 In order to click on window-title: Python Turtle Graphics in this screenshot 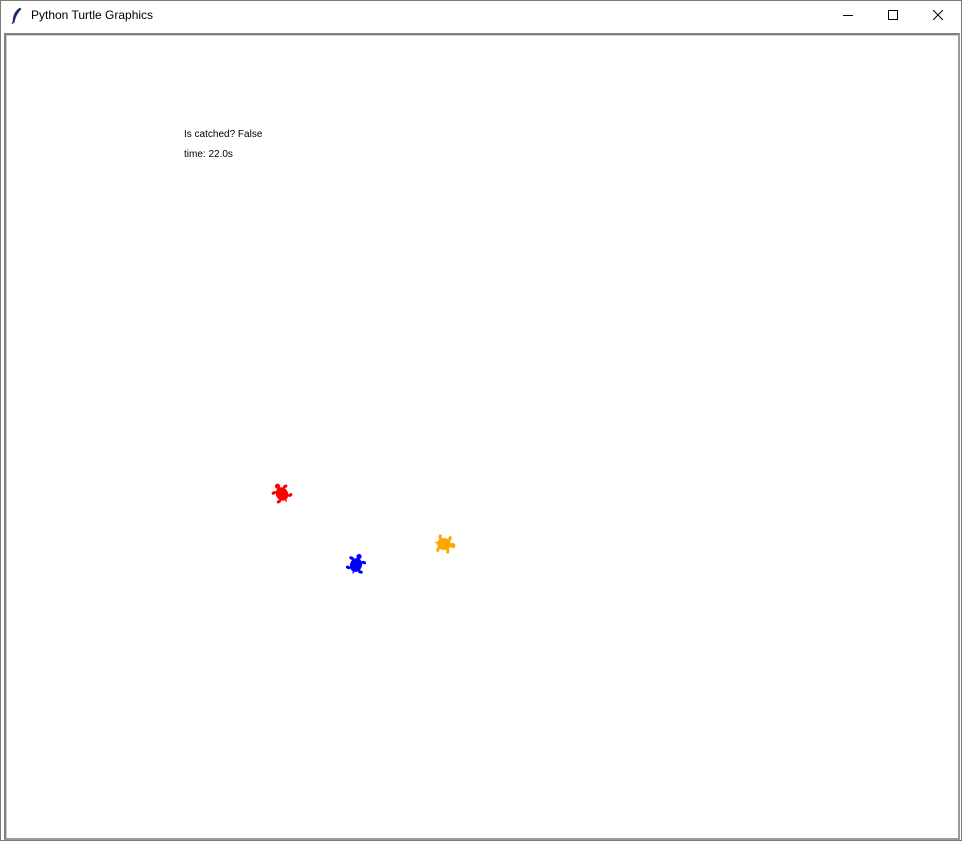, I will do `click(92, 15)`.